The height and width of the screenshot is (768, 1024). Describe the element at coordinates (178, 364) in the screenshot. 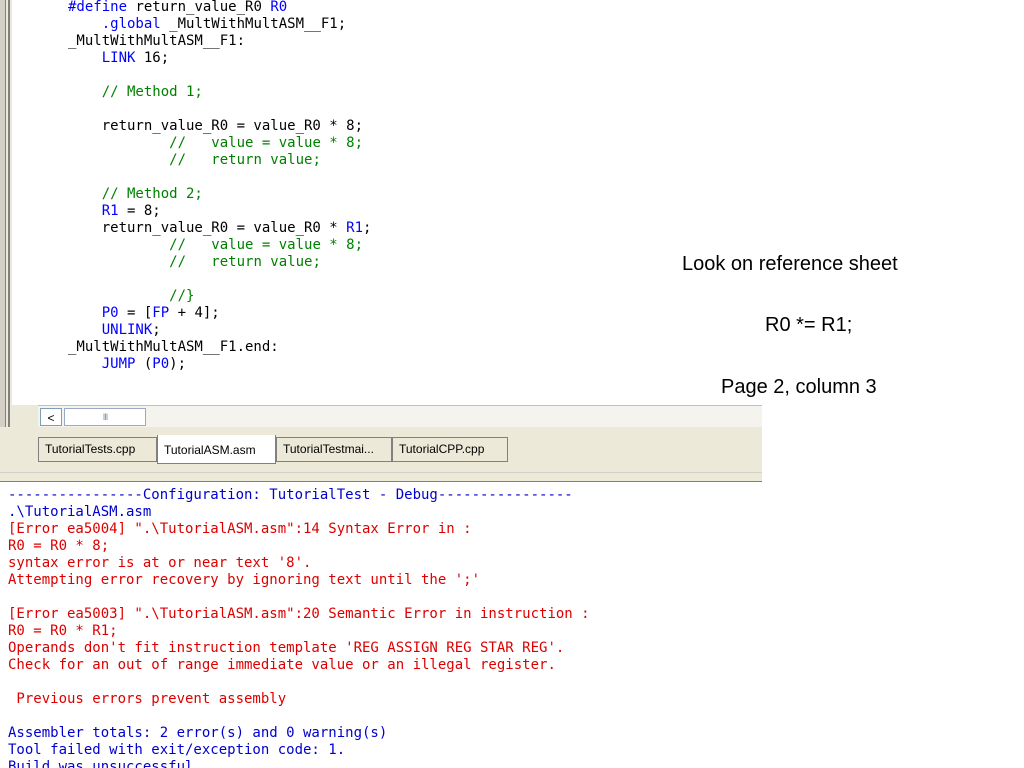

I see `code-token: );` at that location.